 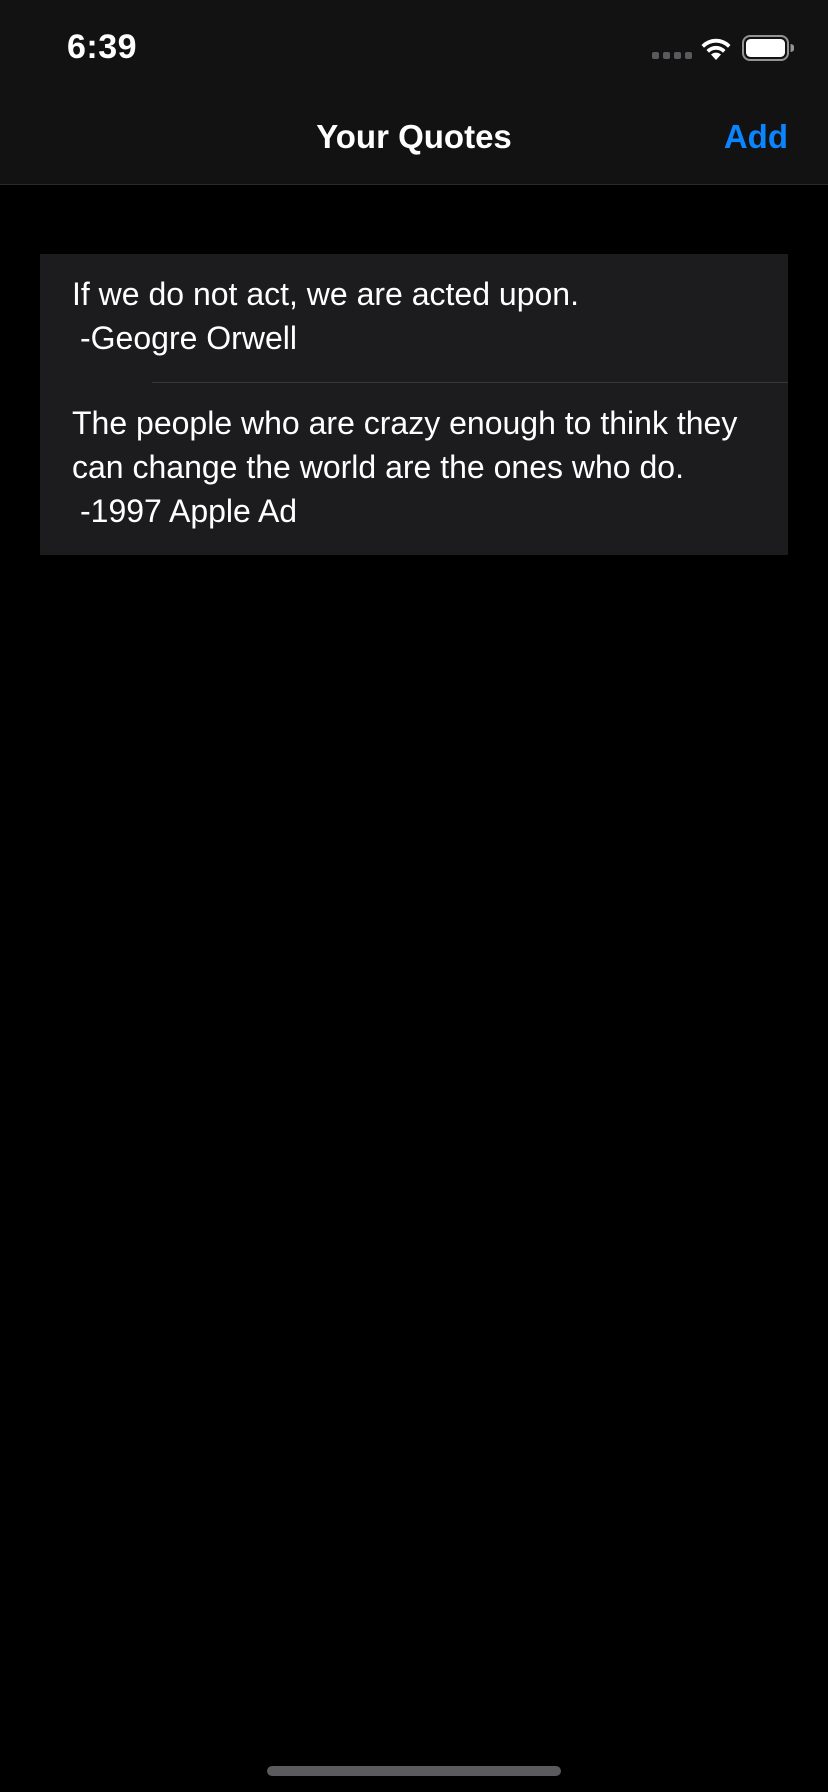 I want to click on signal-dots-icon, so click(x=672, y=55).